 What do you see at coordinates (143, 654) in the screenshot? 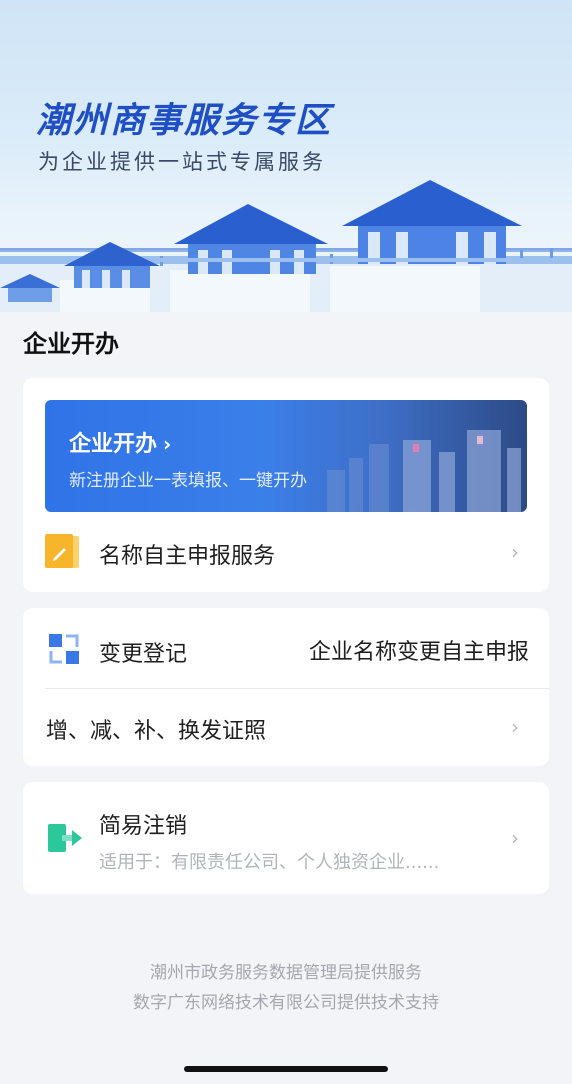
I see `change-register-label: 变更登记` at bounding box center [143, 654].